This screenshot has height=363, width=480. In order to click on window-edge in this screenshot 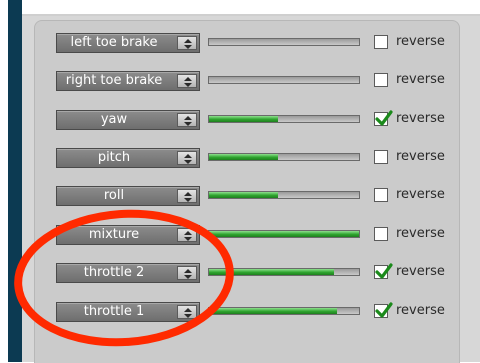, I will do `click(15, 181)`.